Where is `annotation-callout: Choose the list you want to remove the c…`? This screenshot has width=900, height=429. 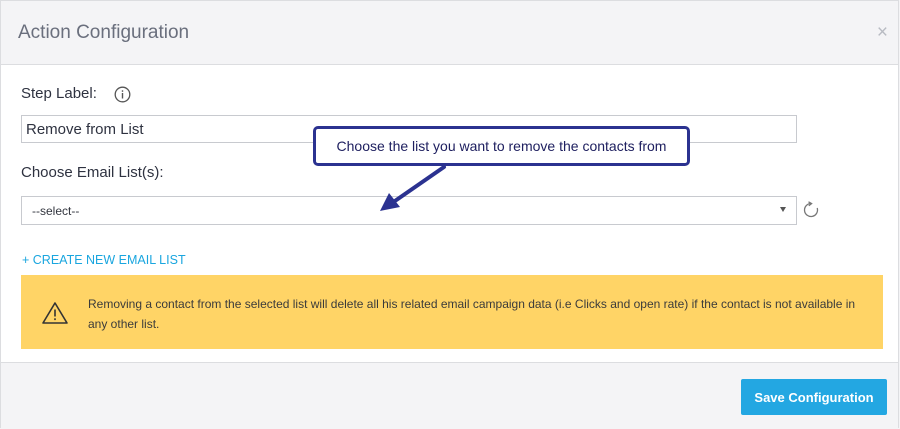 annotation-callout: Choose the list you want to remove the c… is located at coordinates (501, 146).